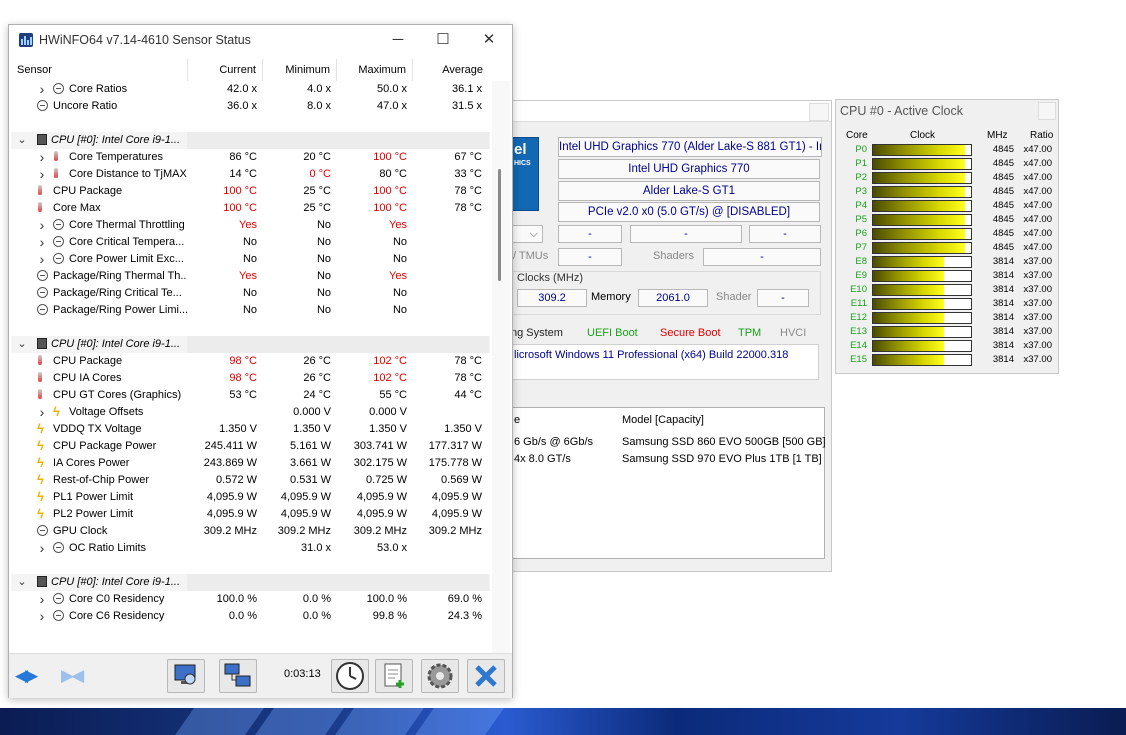 The width and height of the screenshot is (1126, 735). Describe the element at coordinates (393, 174) in the screenshot. I see `maximum-value: 80 °C` at that location.